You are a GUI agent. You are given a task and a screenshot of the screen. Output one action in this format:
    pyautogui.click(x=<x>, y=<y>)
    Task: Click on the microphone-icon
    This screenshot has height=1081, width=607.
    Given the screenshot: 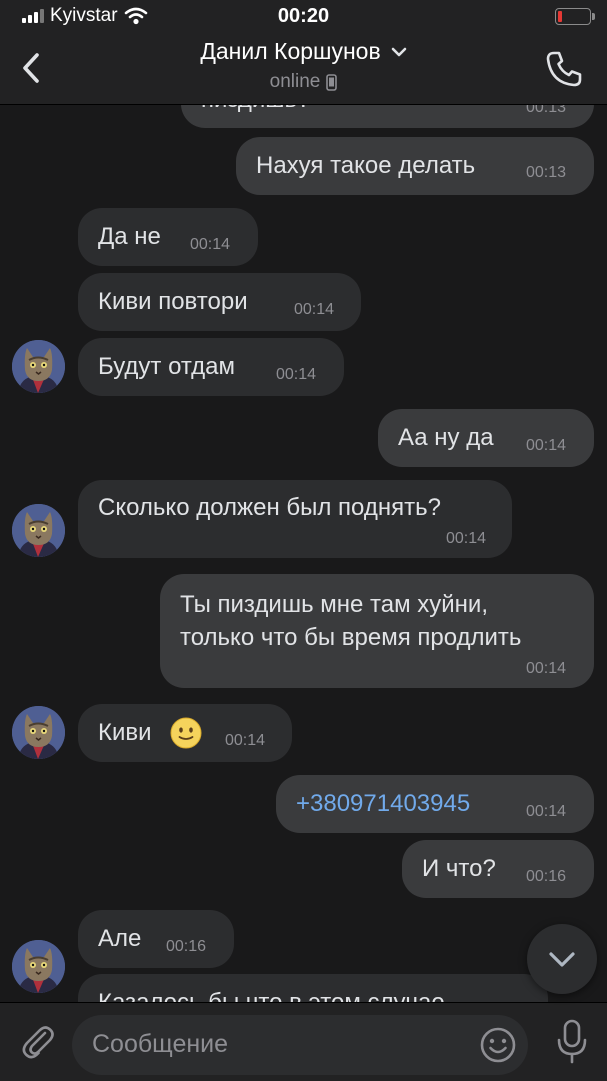 What is the action you would take?
    pyautogui.click(x=572, y=1042)
    